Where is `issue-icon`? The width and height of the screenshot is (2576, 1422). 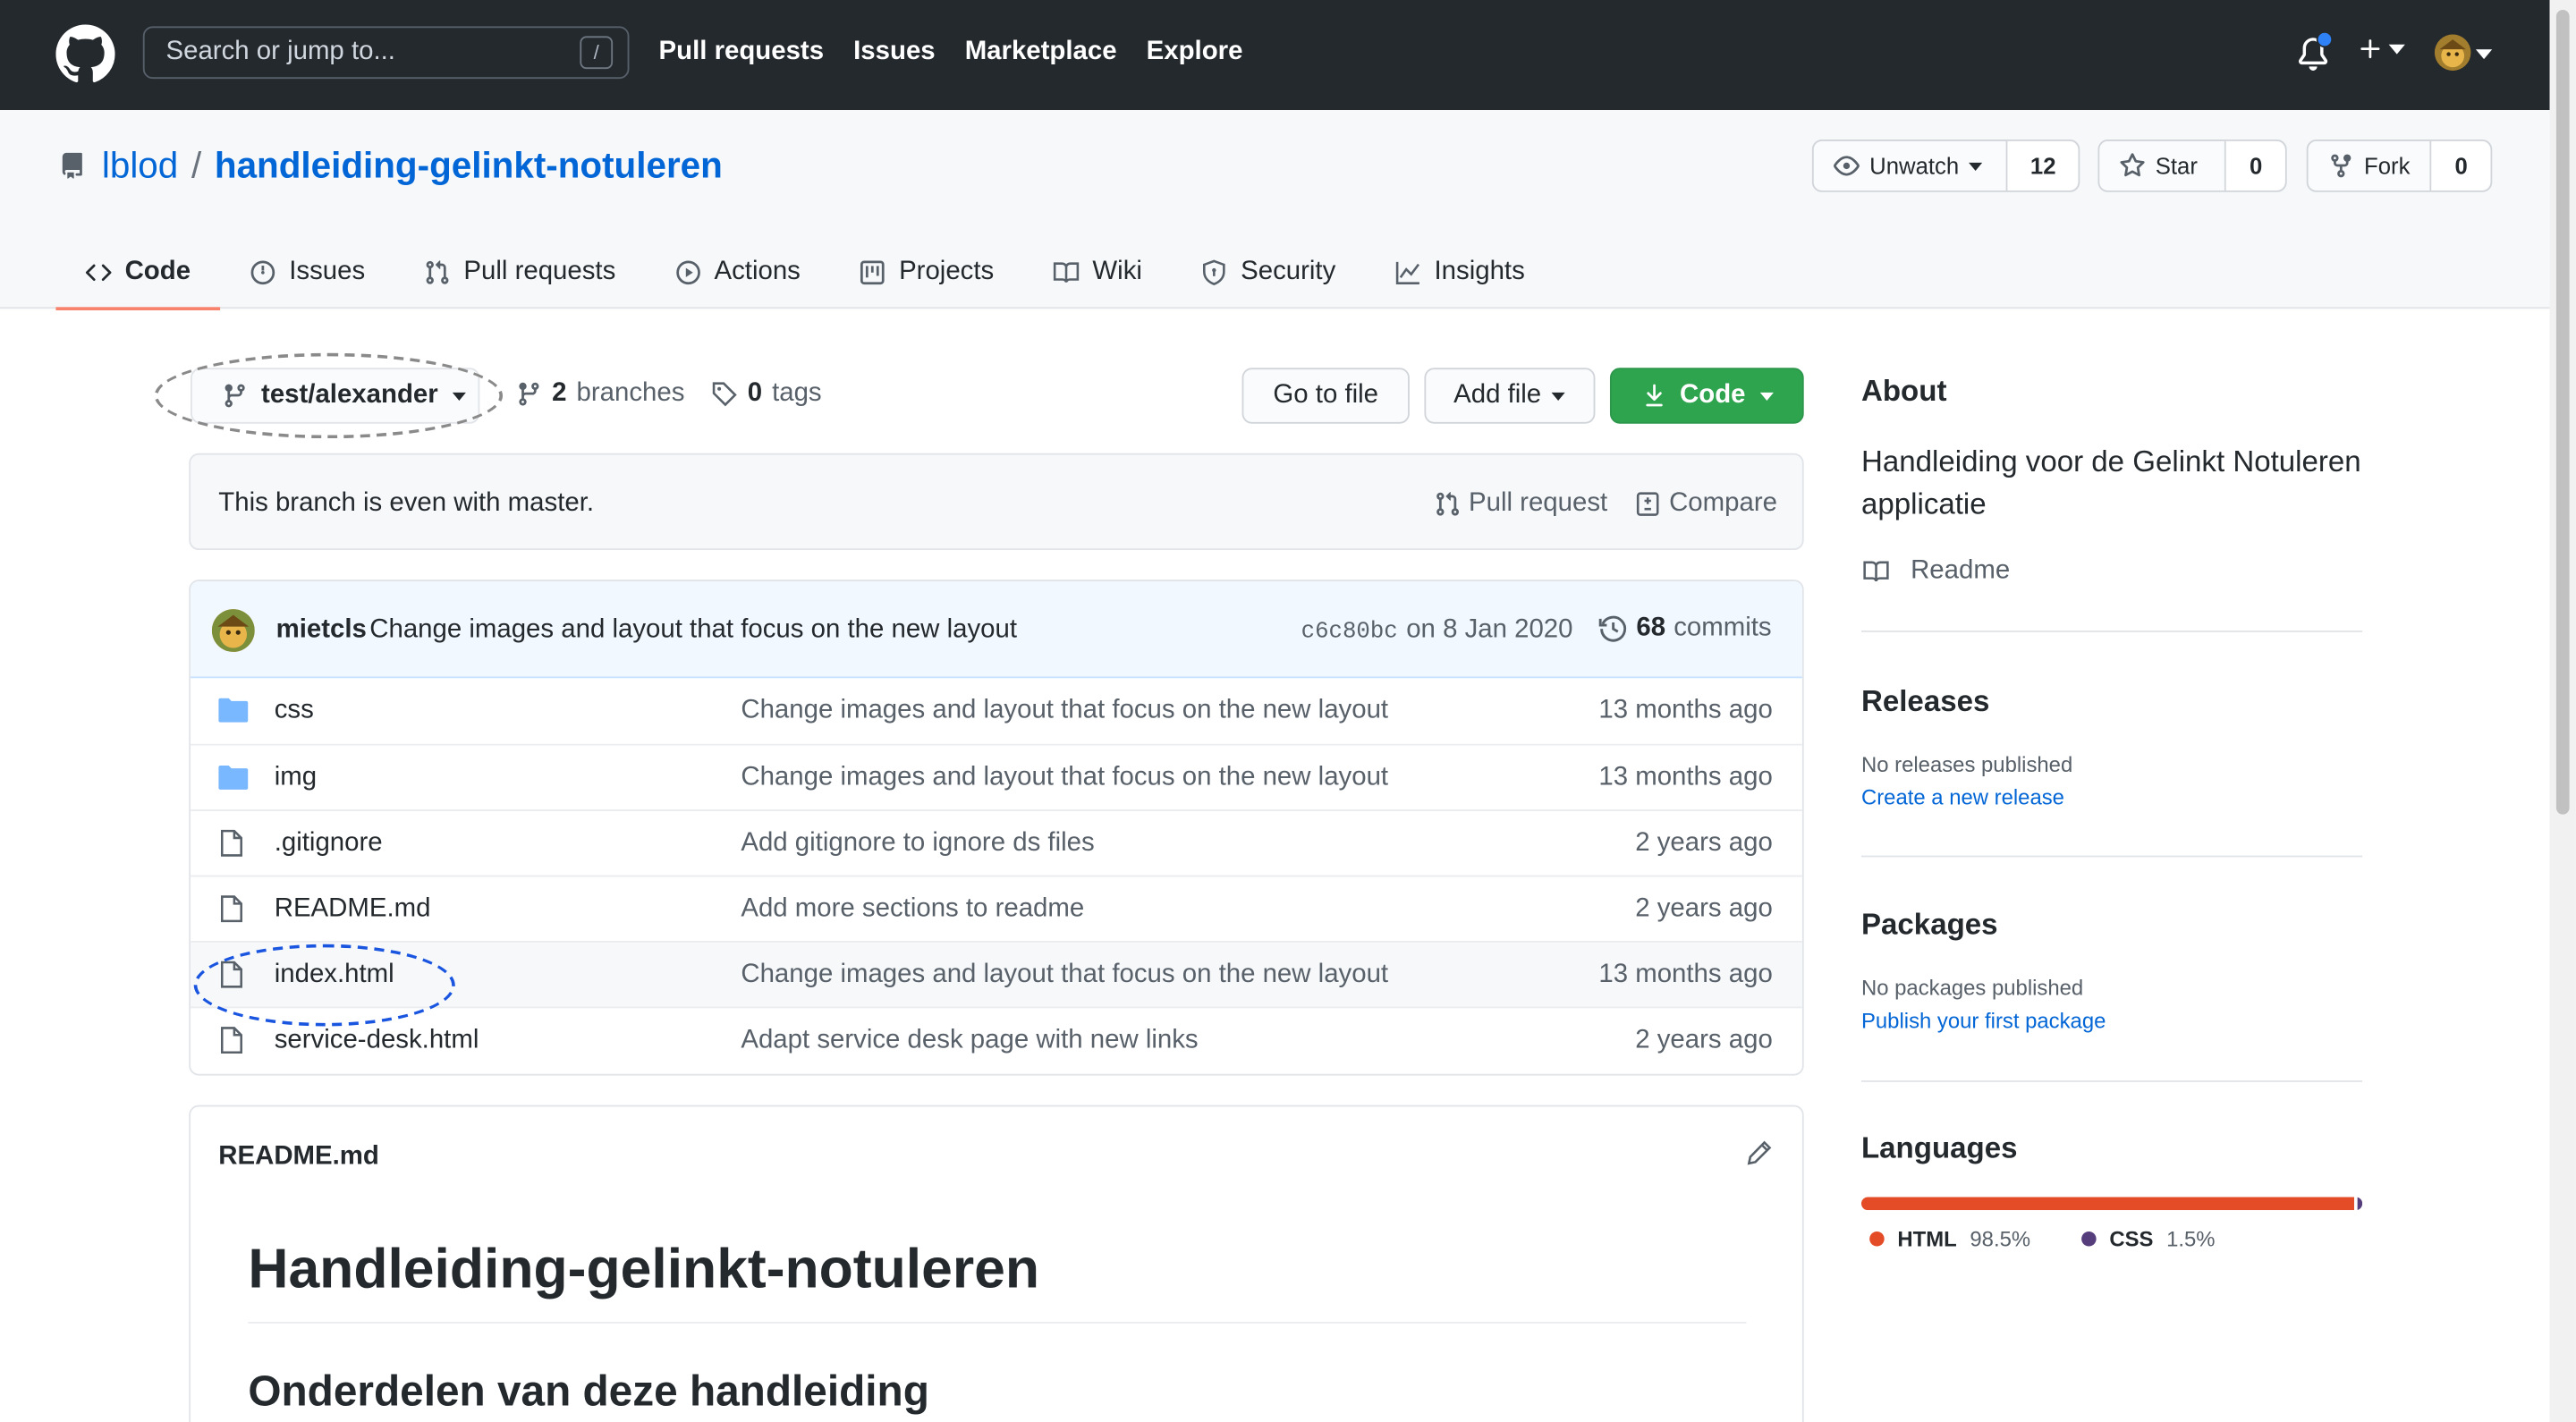
issue-icon is located at coordinates (262, 271).